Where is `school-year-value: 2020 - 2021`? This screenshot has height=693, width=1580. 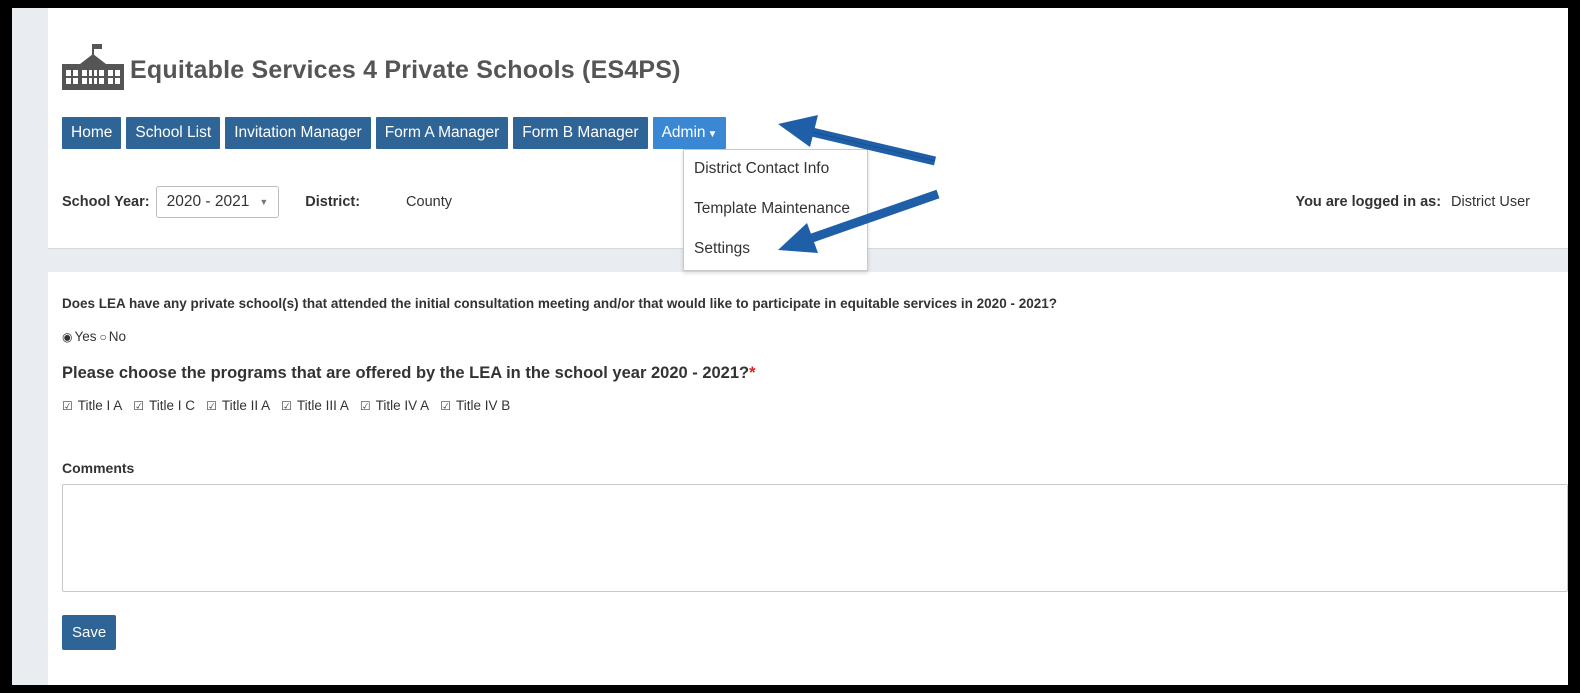 school-year-value: 2020 - 2021 is located at coordinates (208, 201).